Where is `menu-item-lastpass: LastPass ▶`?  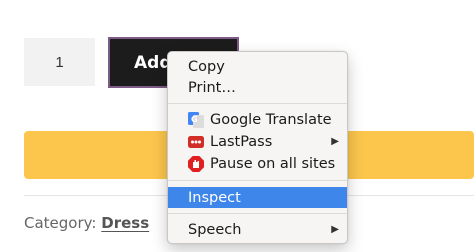 menu-item-lastpass: LastPass ▶ is located at coordinates (257, 141).